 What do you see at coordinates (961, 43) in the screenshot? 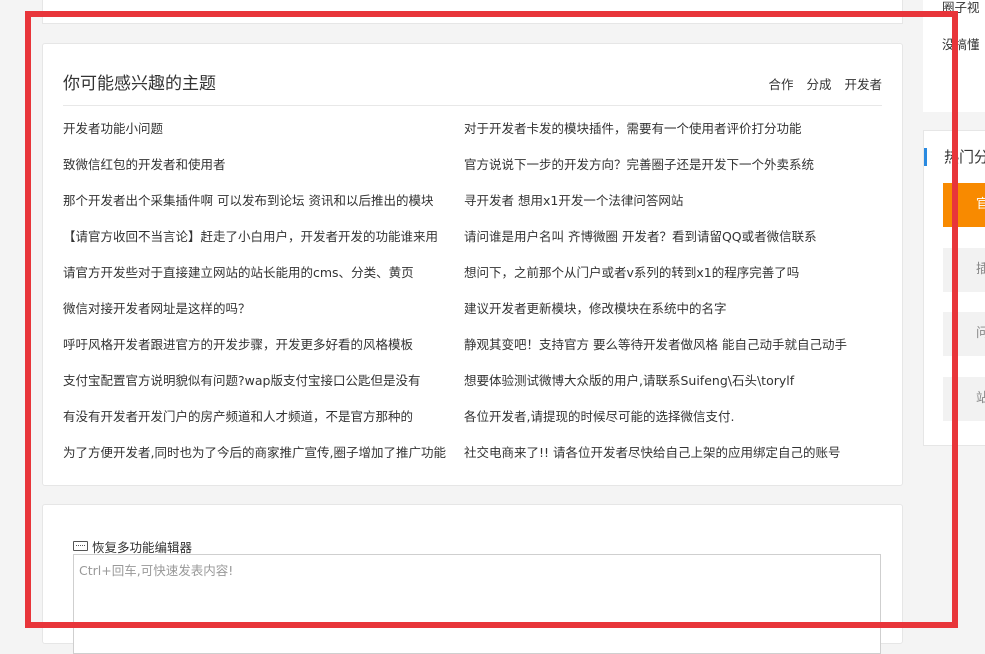
I see `sidebar-text-line: 没搞懂` at bounding box center [961, 43].